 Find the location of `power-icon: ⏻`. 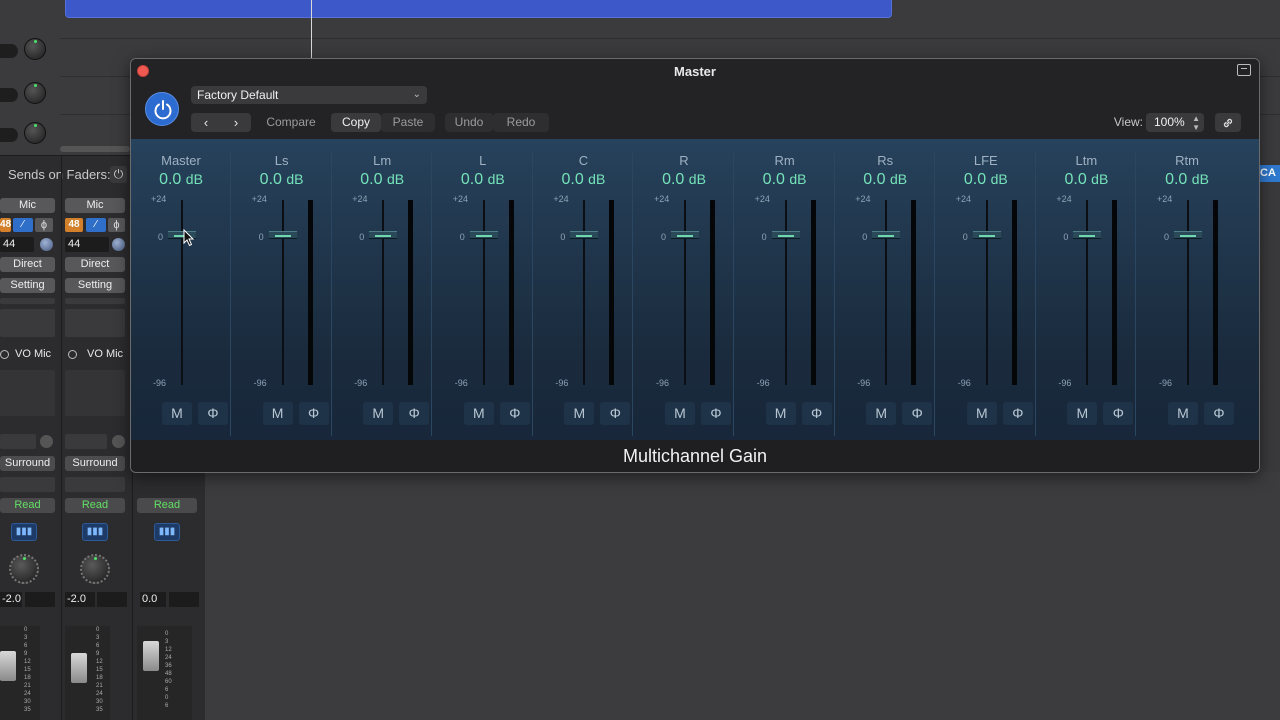

power-icon: ⏻ is located at coordinates (118, 174).